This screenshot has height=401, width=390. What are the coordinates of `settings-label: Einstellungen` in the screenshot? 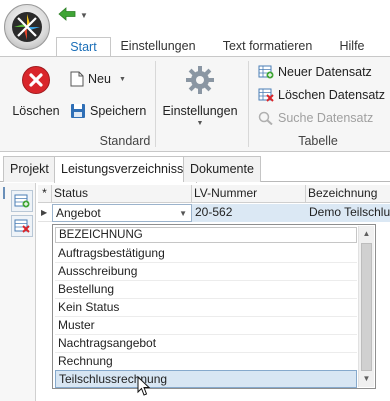 It's located at (200, 111).